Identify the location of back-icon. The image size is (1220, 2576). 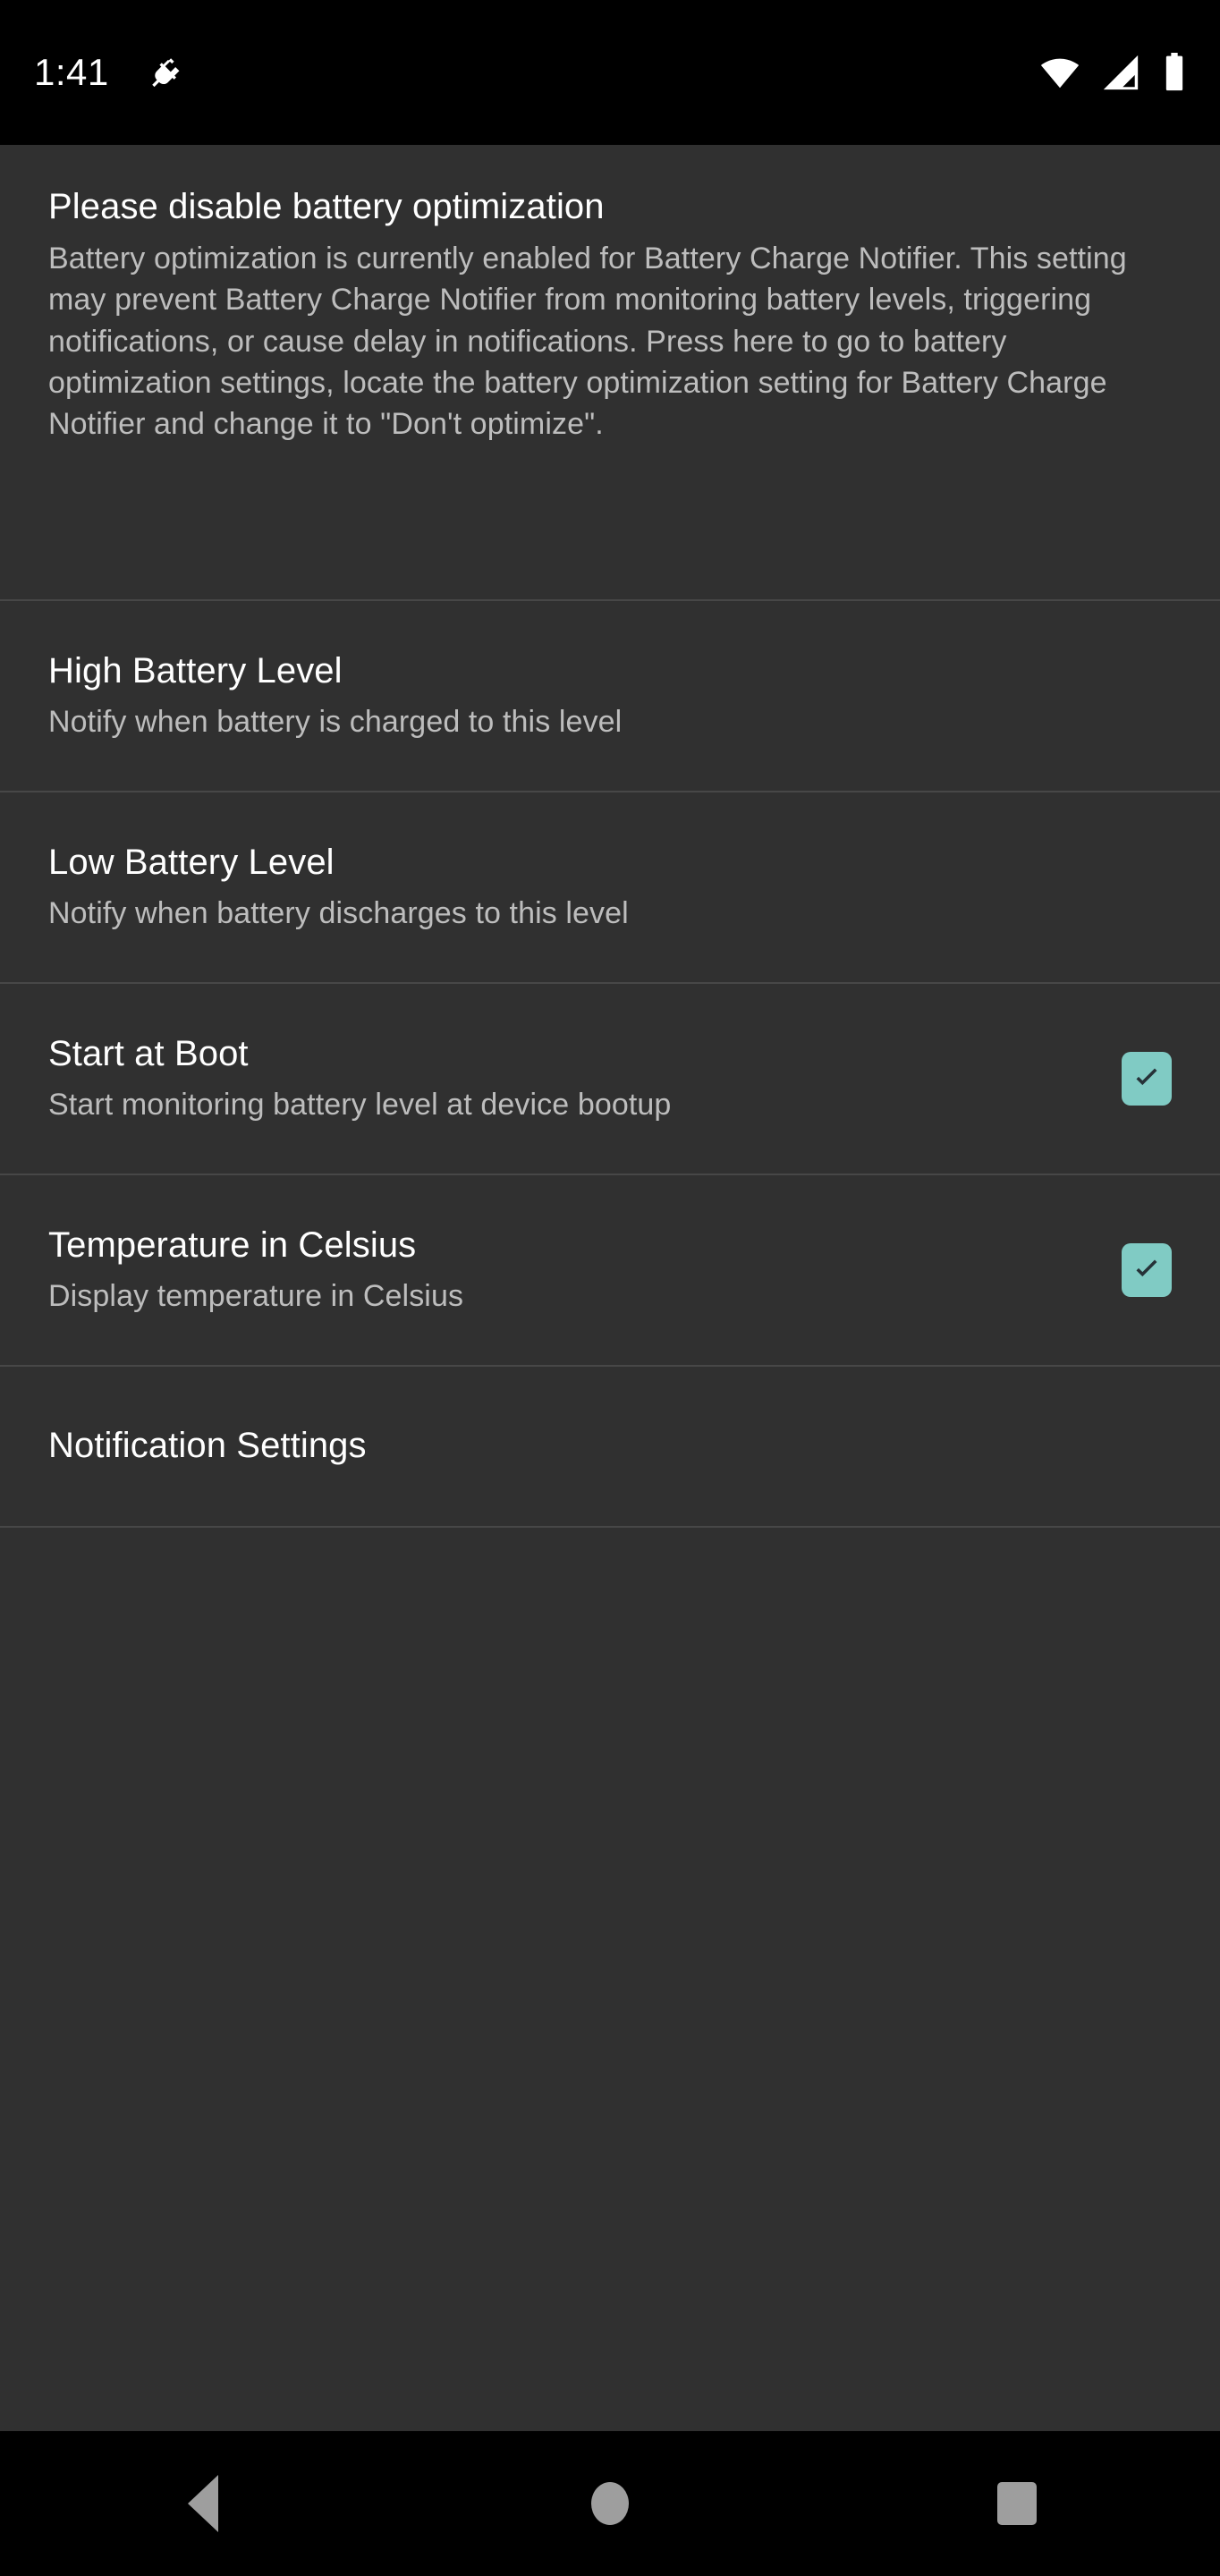
(203, 2503).